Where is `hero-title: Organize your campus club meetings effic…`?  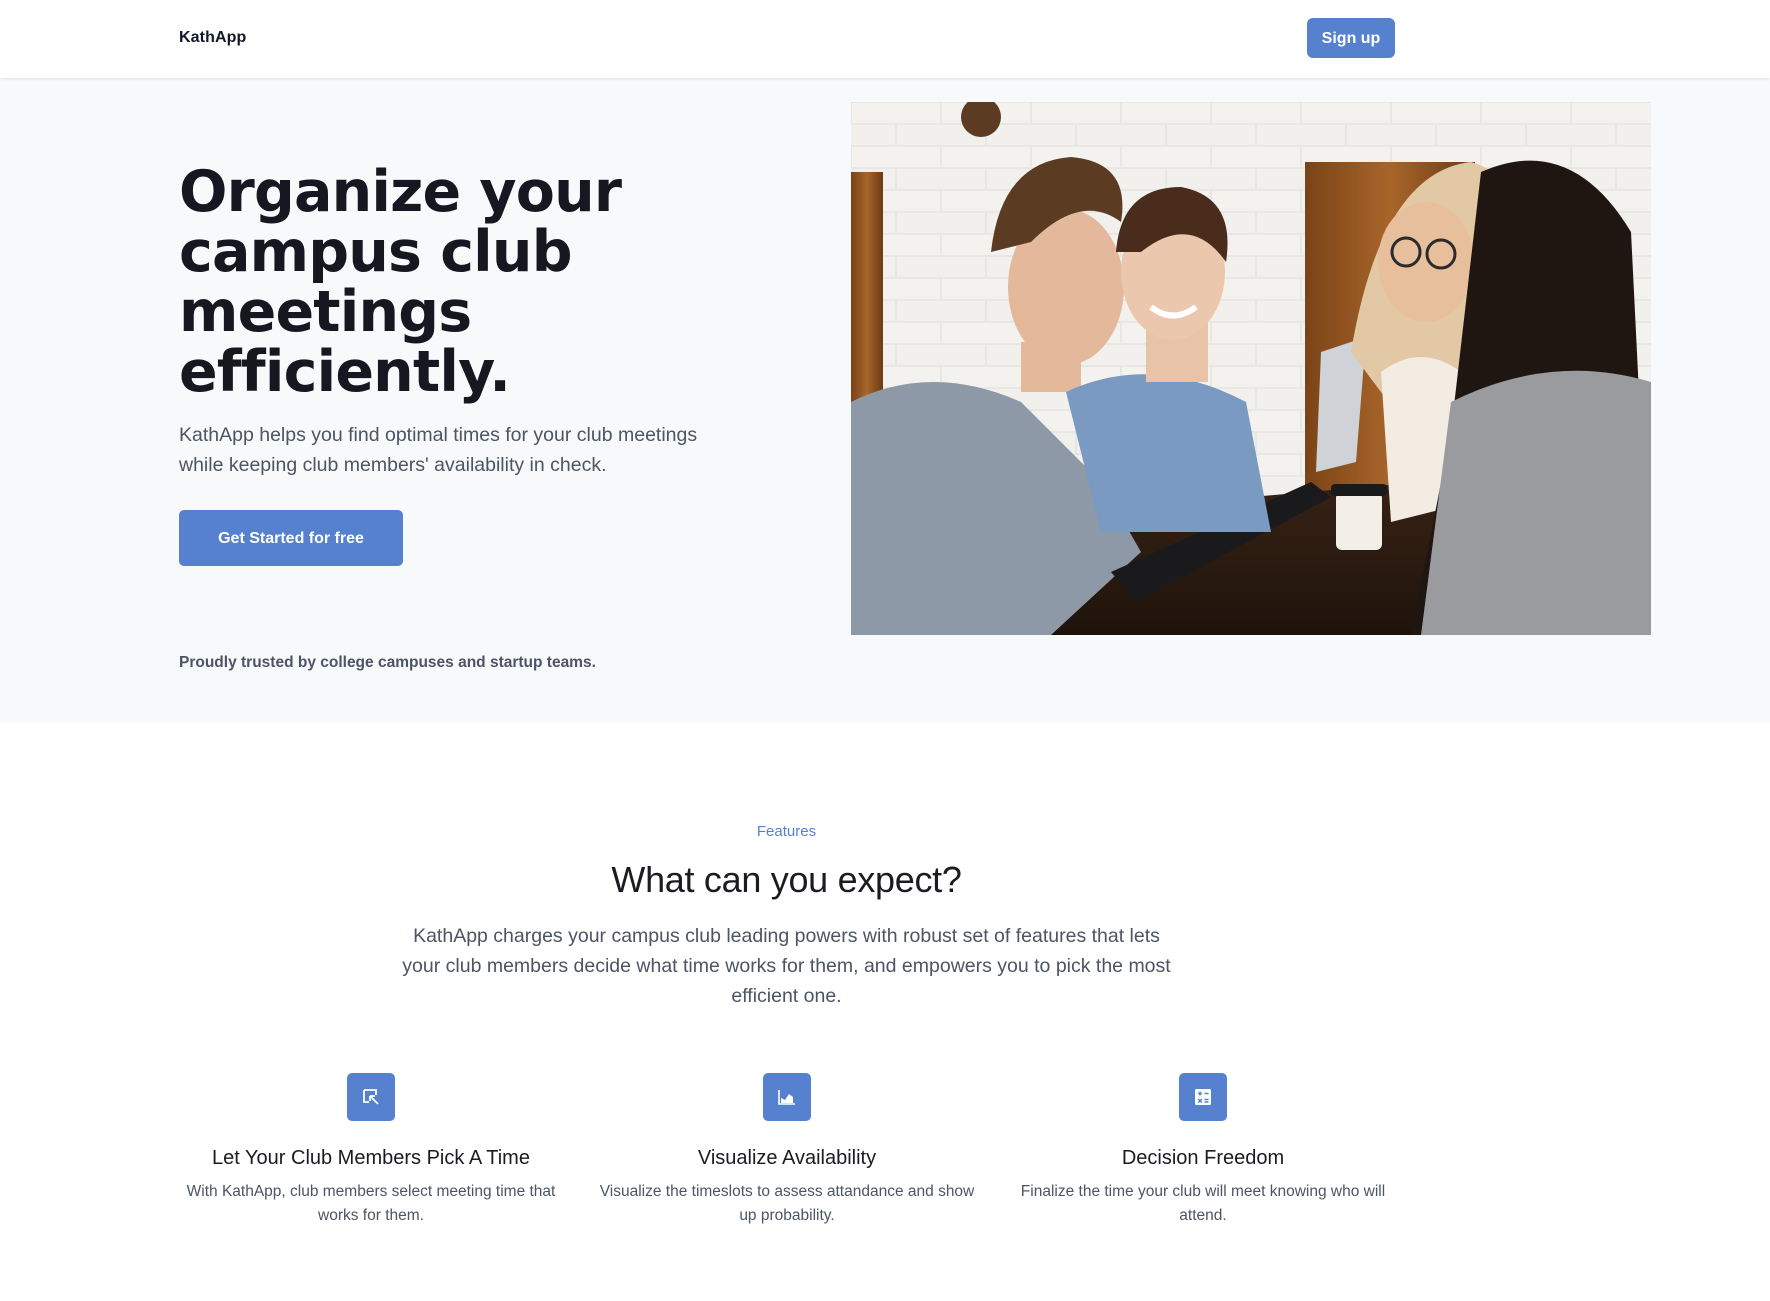 hero-title: Organize your campus club meetings effic… is located at coordinates (400, 282).